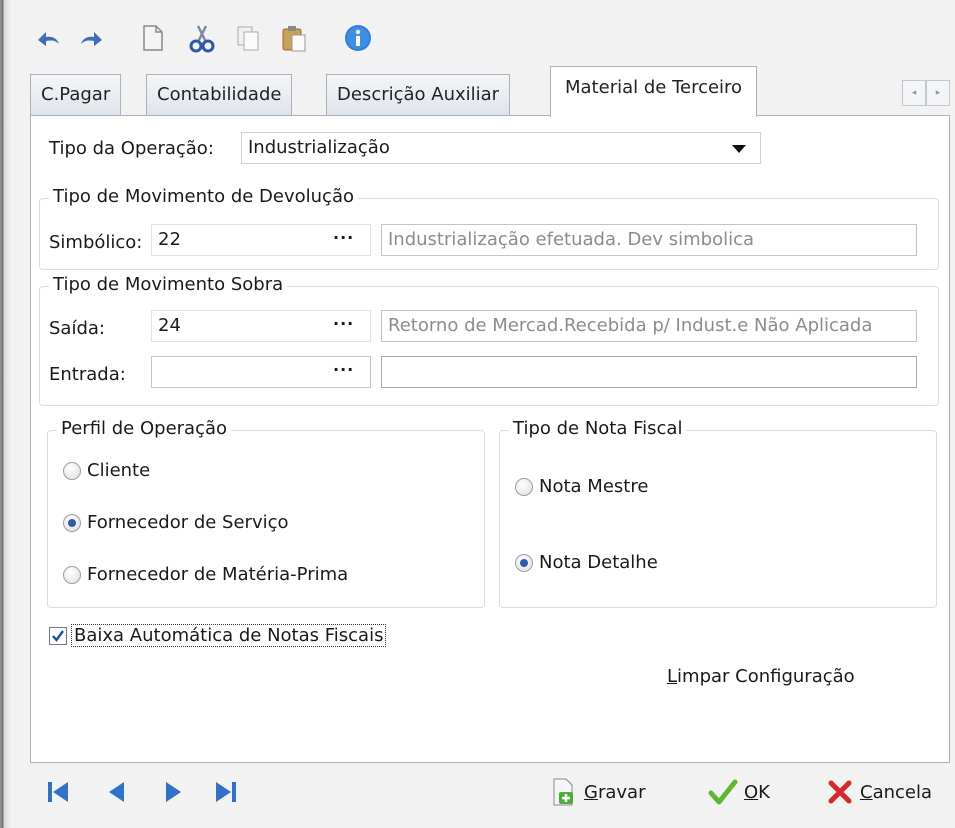 The image size is (955, 828). I want to click on tab-scroll-right-button: ▸, so click(938, 93).